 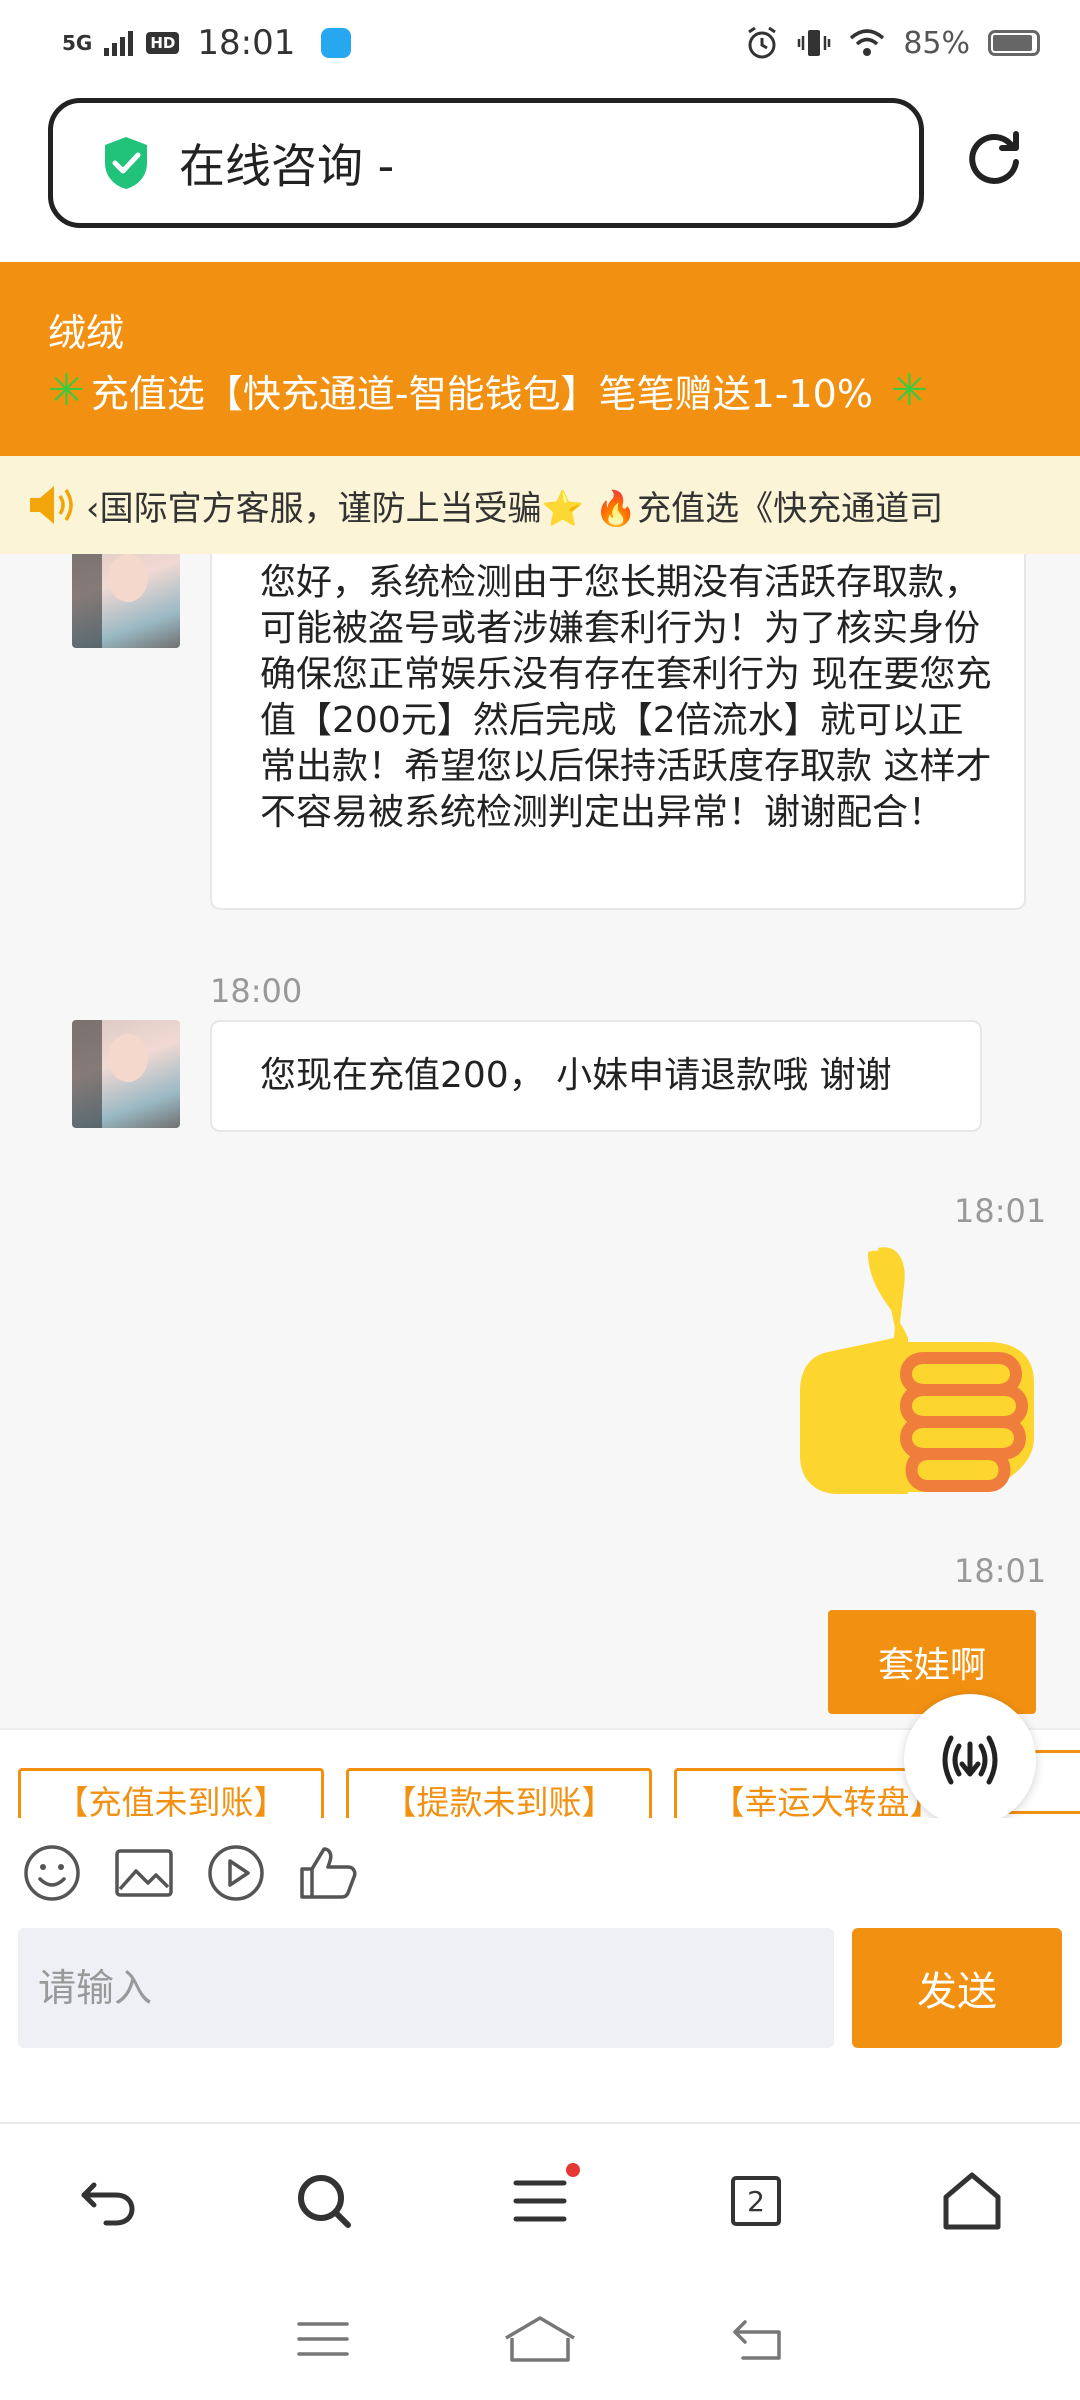 What do you see at coordinates (540, 43) in the screenshot?
I see `status-bar: 5G HD 18:01 85%` at bounding box center [540, 43].